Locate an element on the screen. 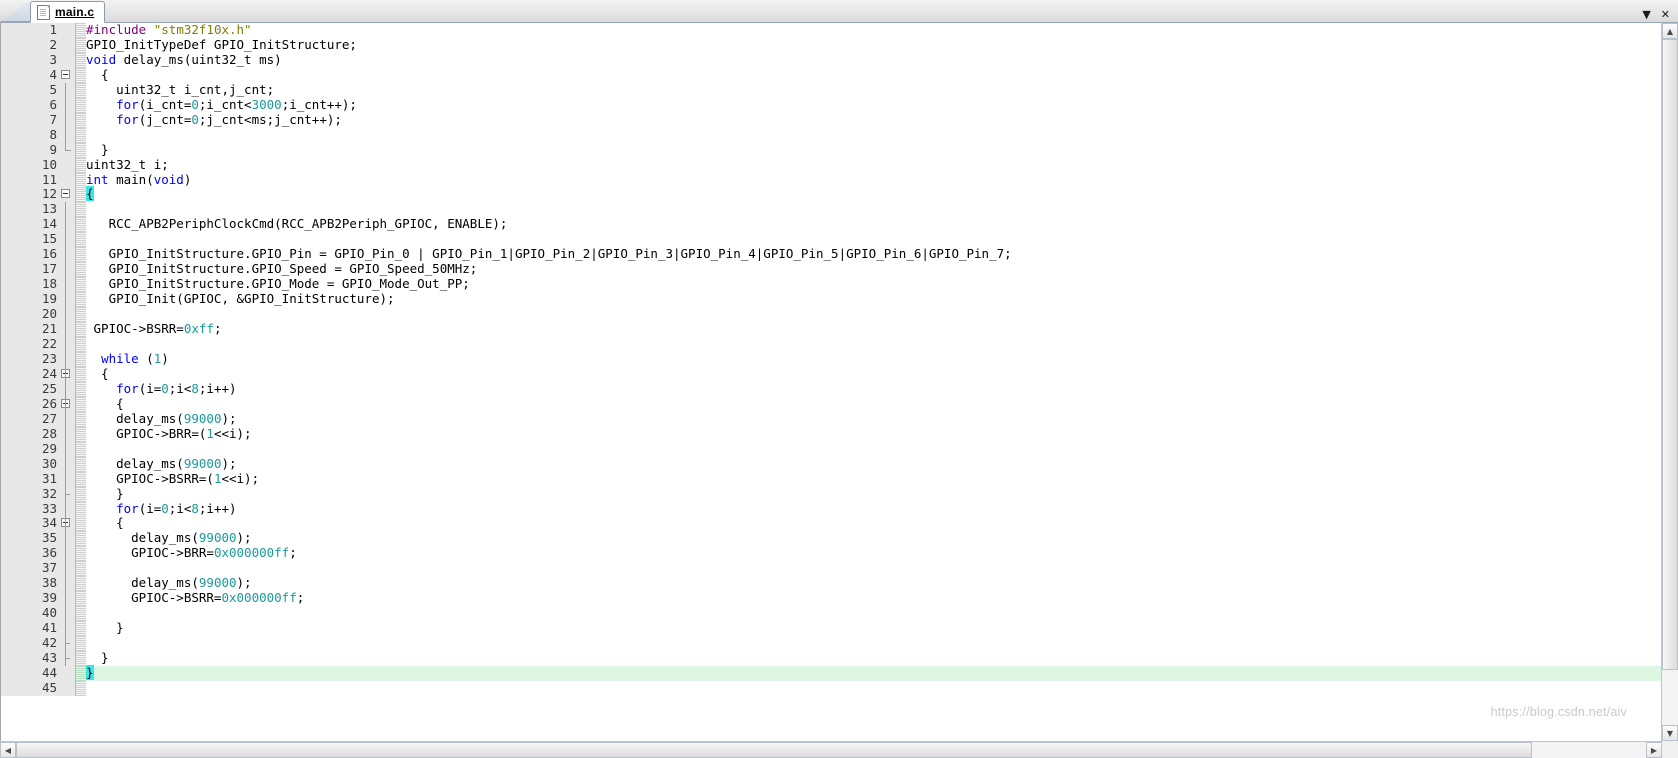 The image size is (1678, 758). code-line: 33 for(i=0;i<8;i++) is located at coordinates (831, 509).